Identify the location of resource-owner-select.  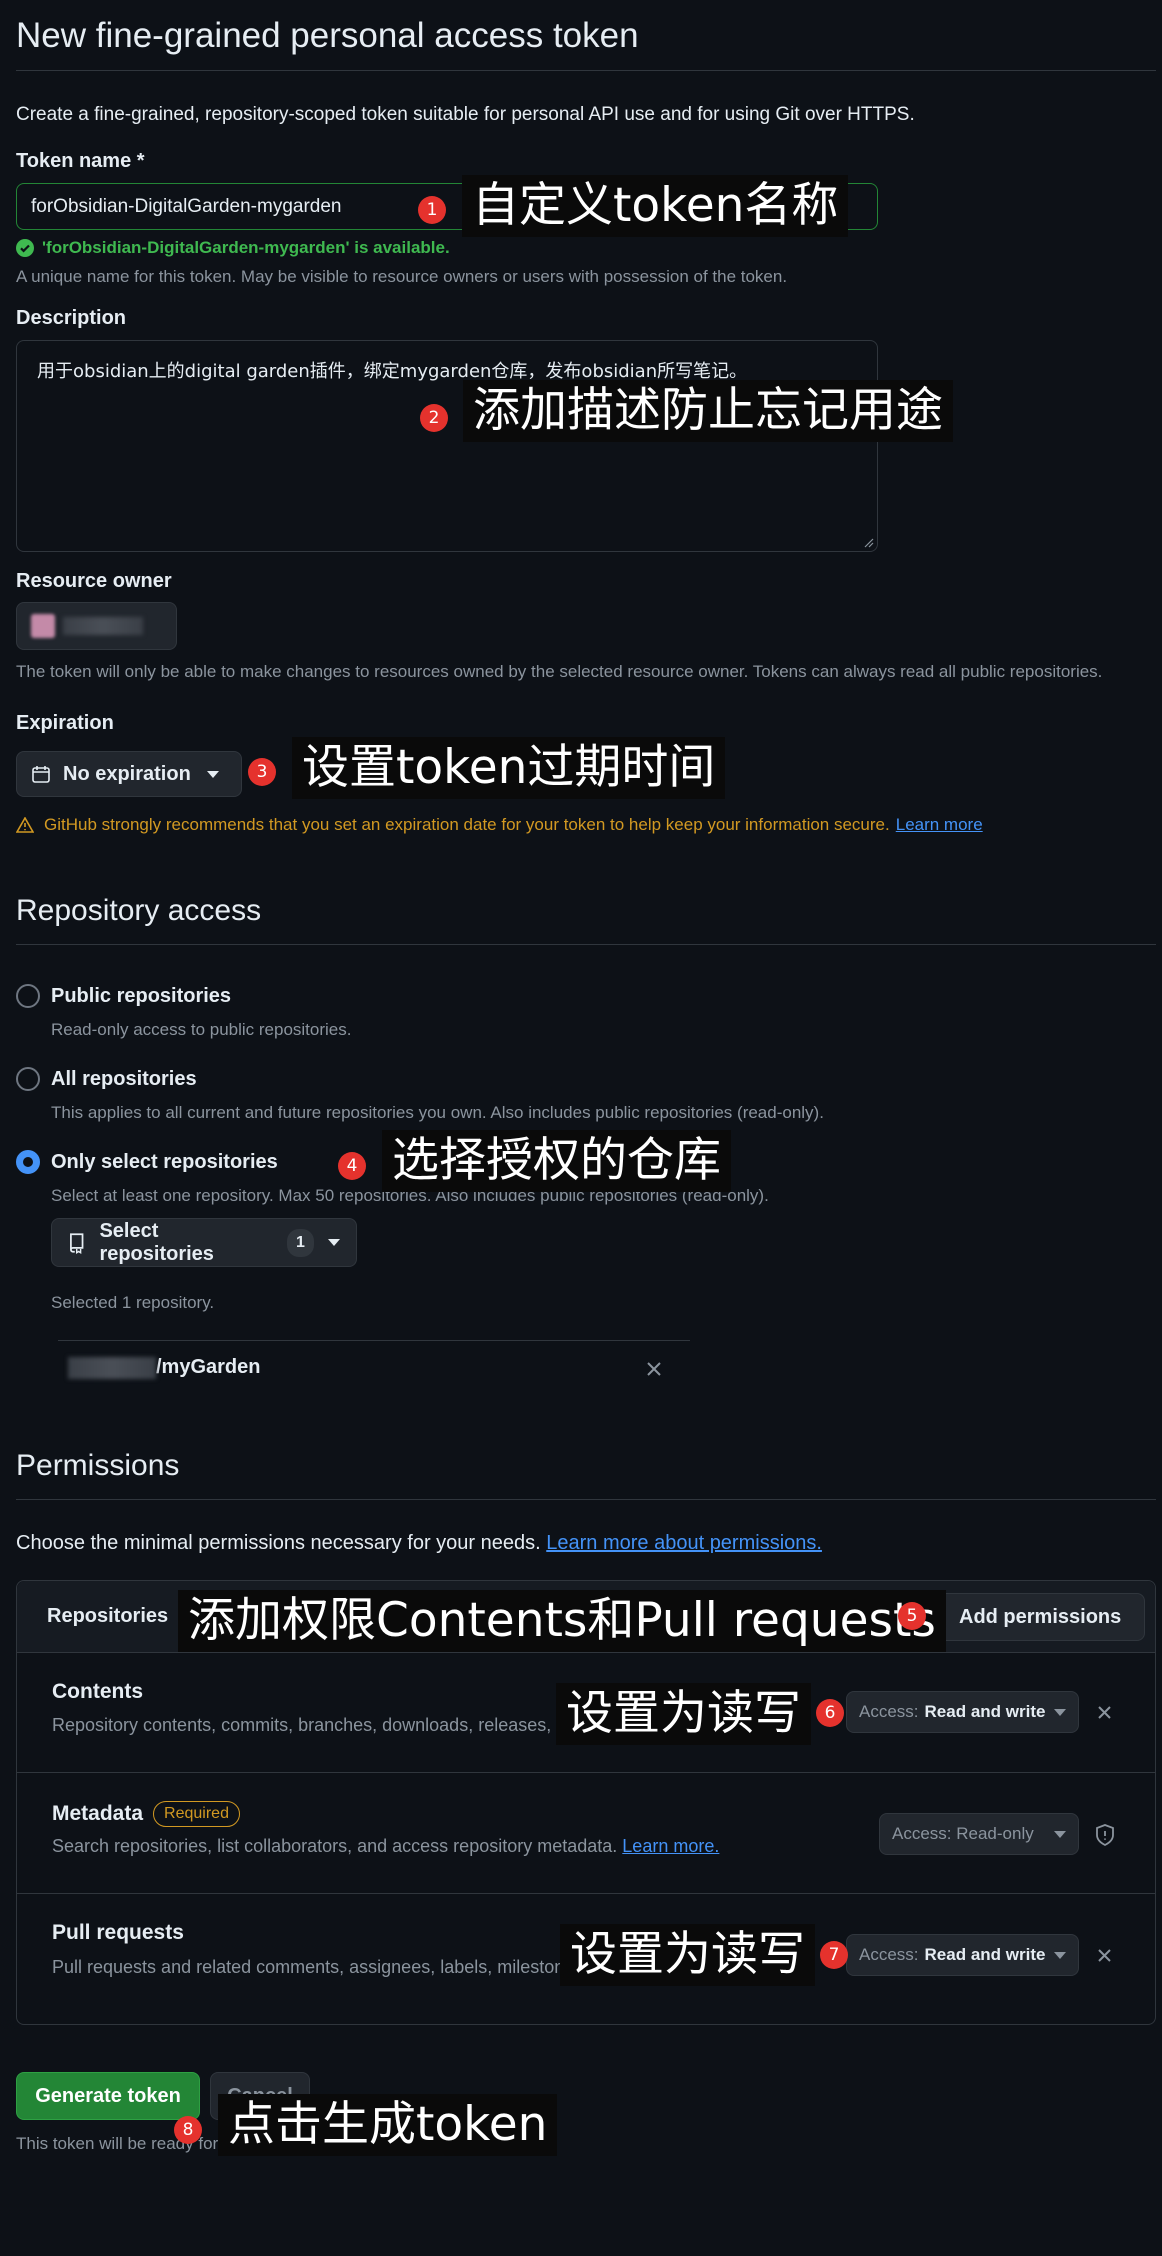
(96, 626).